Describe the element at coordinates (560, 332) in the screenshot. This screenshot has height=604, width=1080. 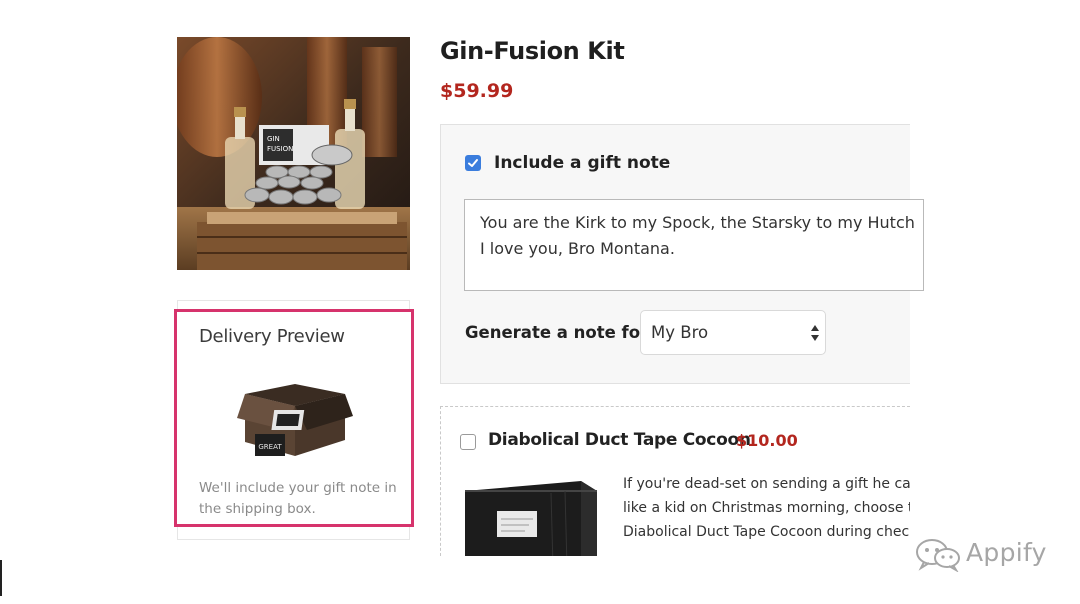
I see `generate-note-label: Generate a note for:` at that location.